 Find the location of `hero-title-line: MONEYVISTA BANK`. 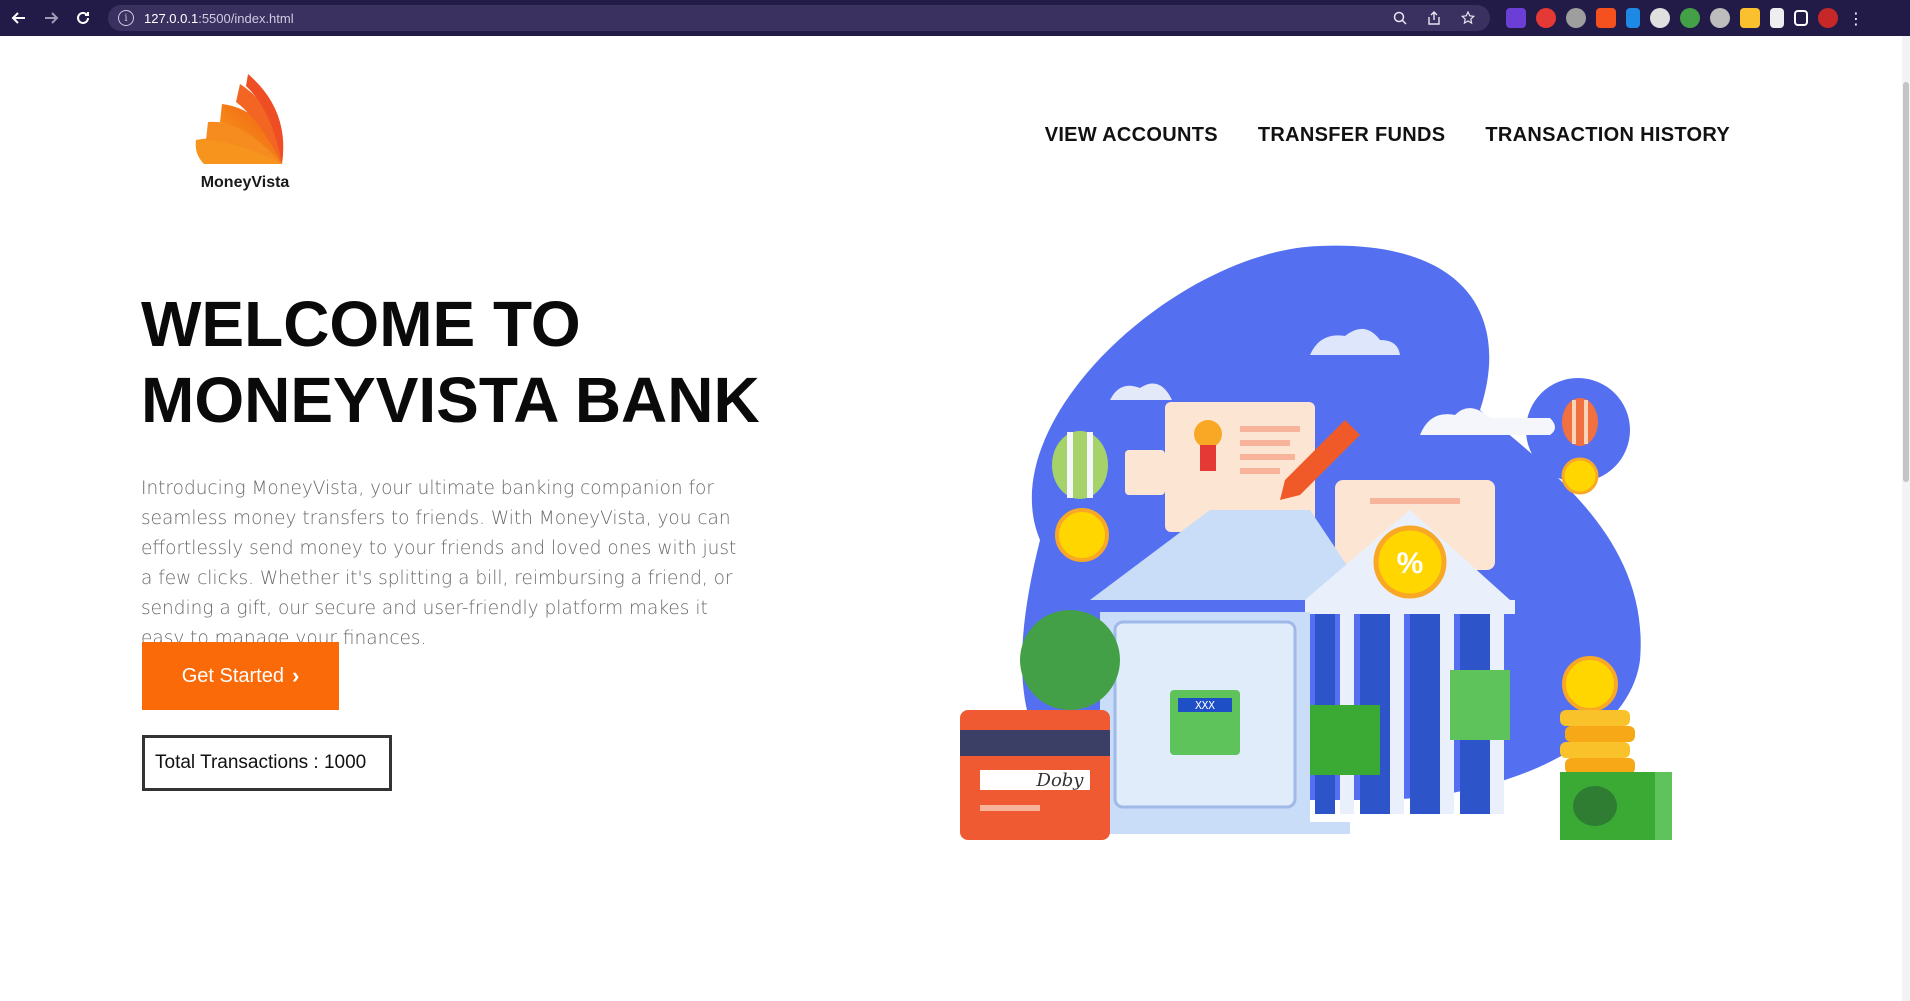

hero-title-line: MONEYVISTA BANK is located at coordinates (450, 400).